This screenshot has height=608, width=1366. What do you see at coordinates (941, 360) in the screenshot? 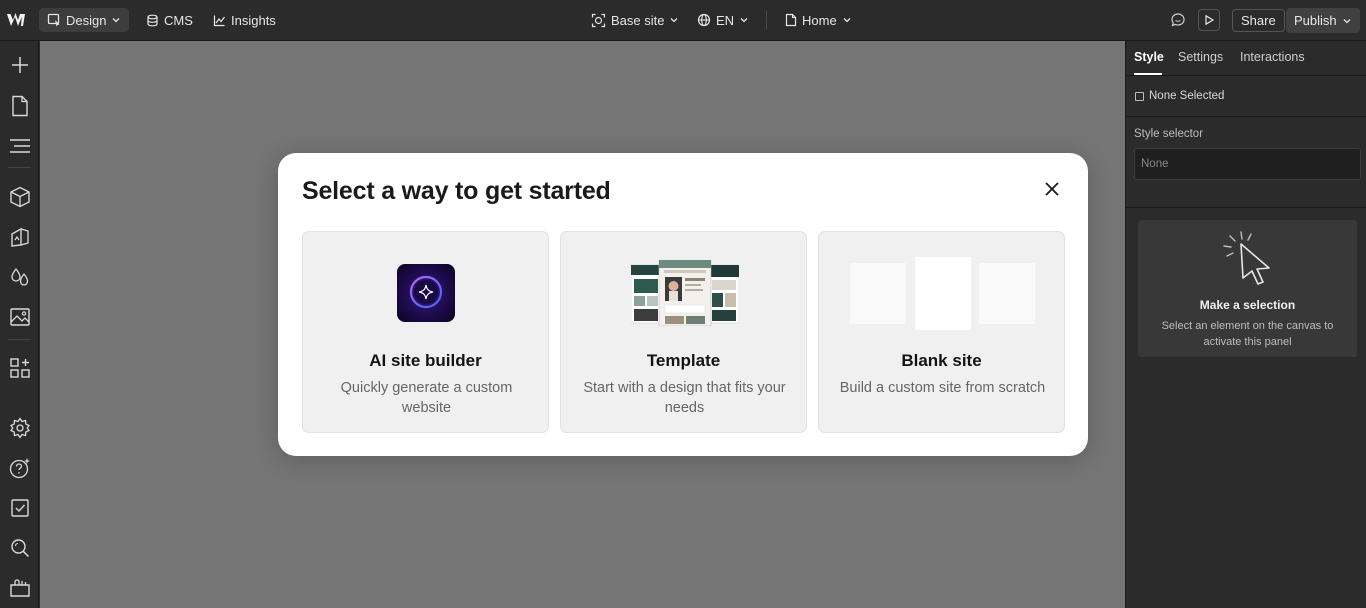
I see `option-title: Blank site` at bounding box center [941, 360].